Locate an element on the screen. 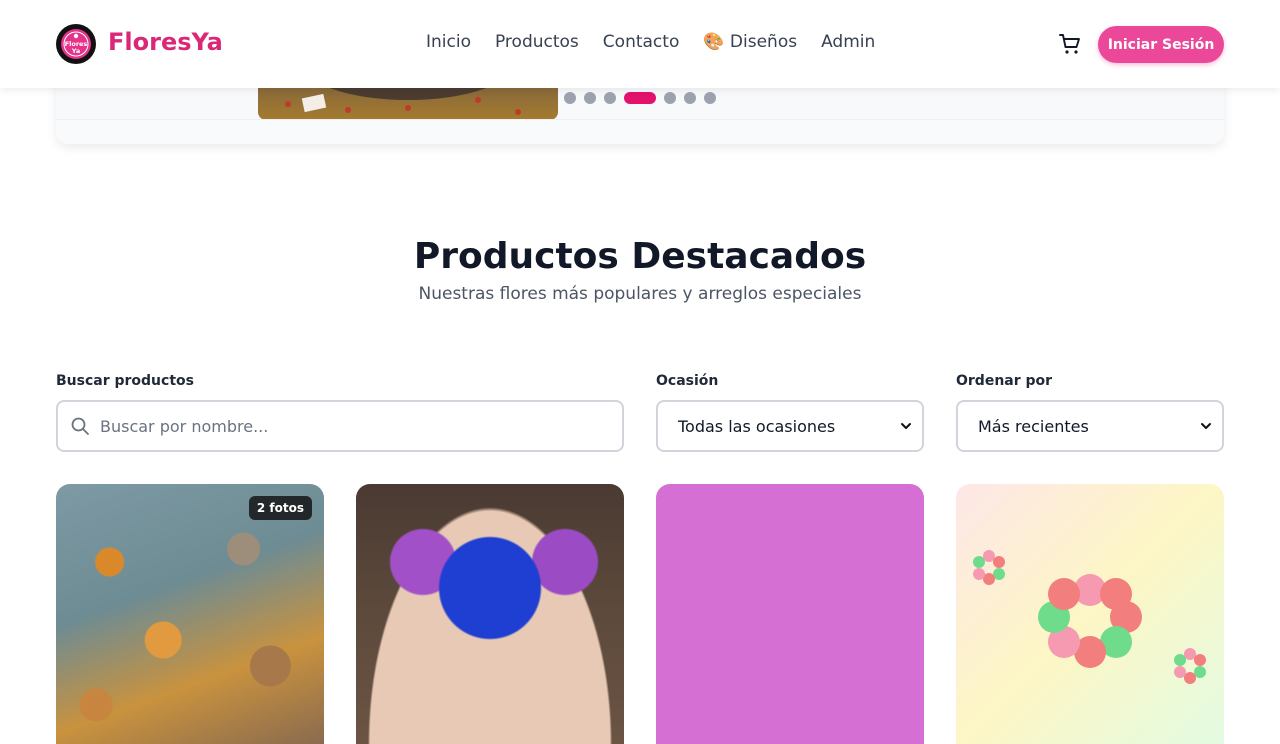 The width and height of the screenshot is (1280, 744). logo-badge: Flores Ya is located at coordinates (76, 44).